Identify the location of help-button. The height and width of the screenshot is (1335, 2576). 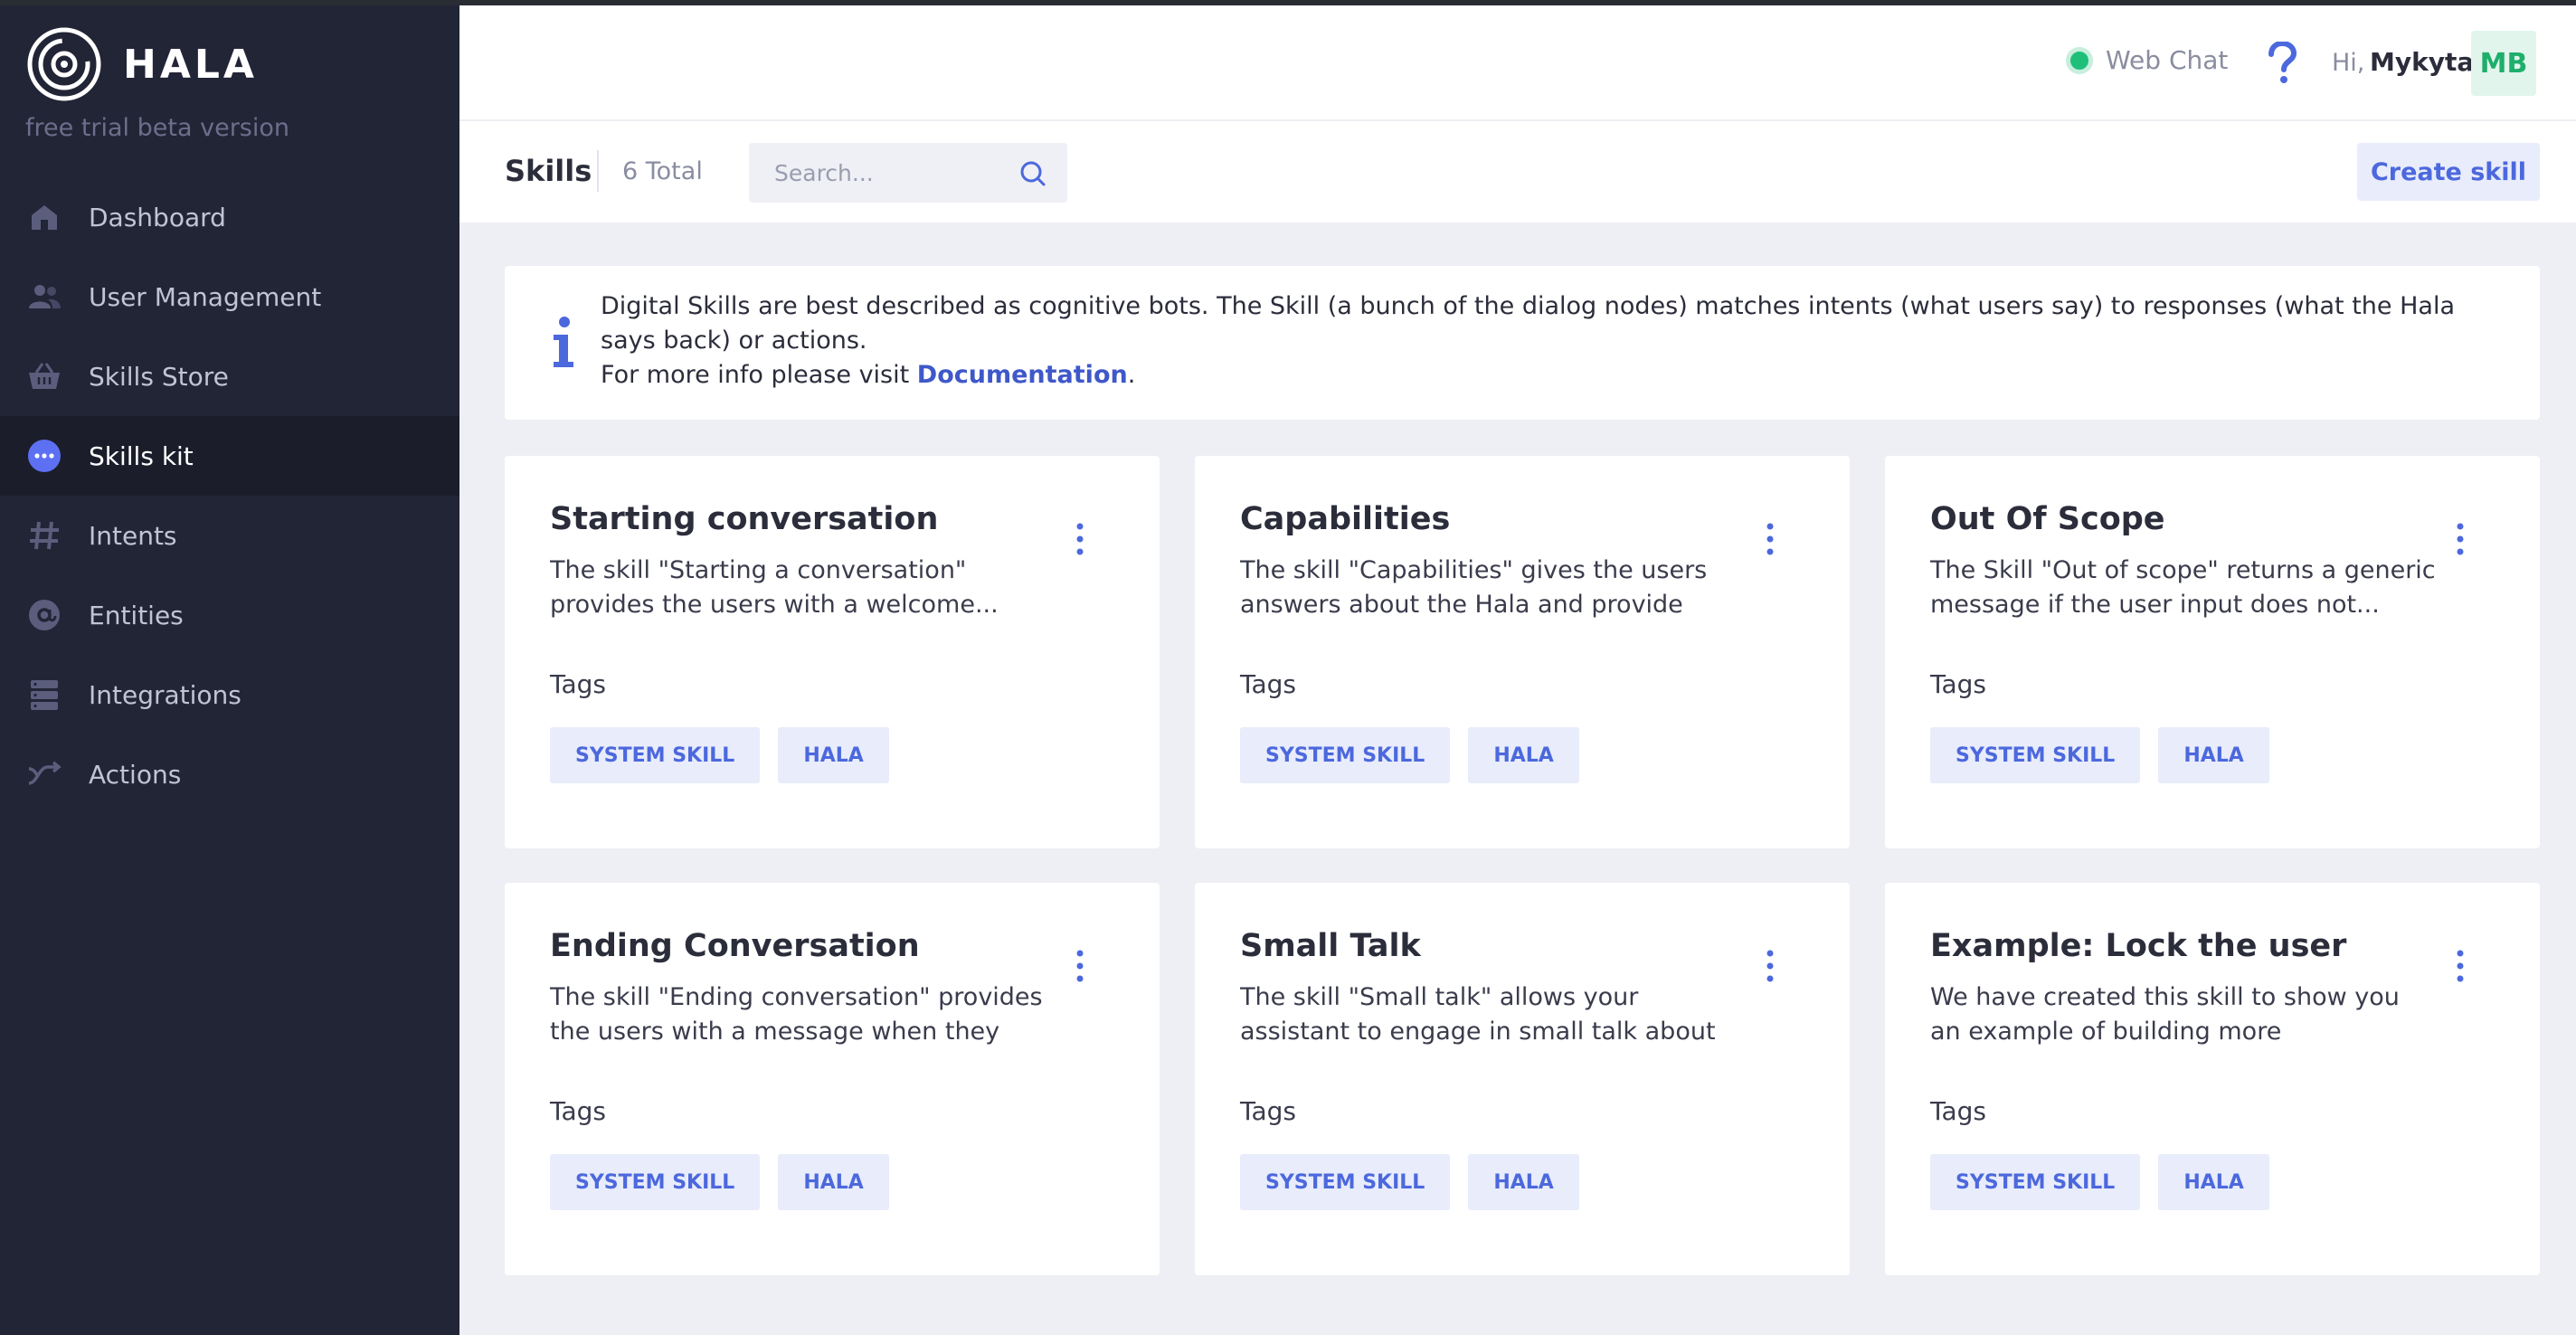
(2282, 63).